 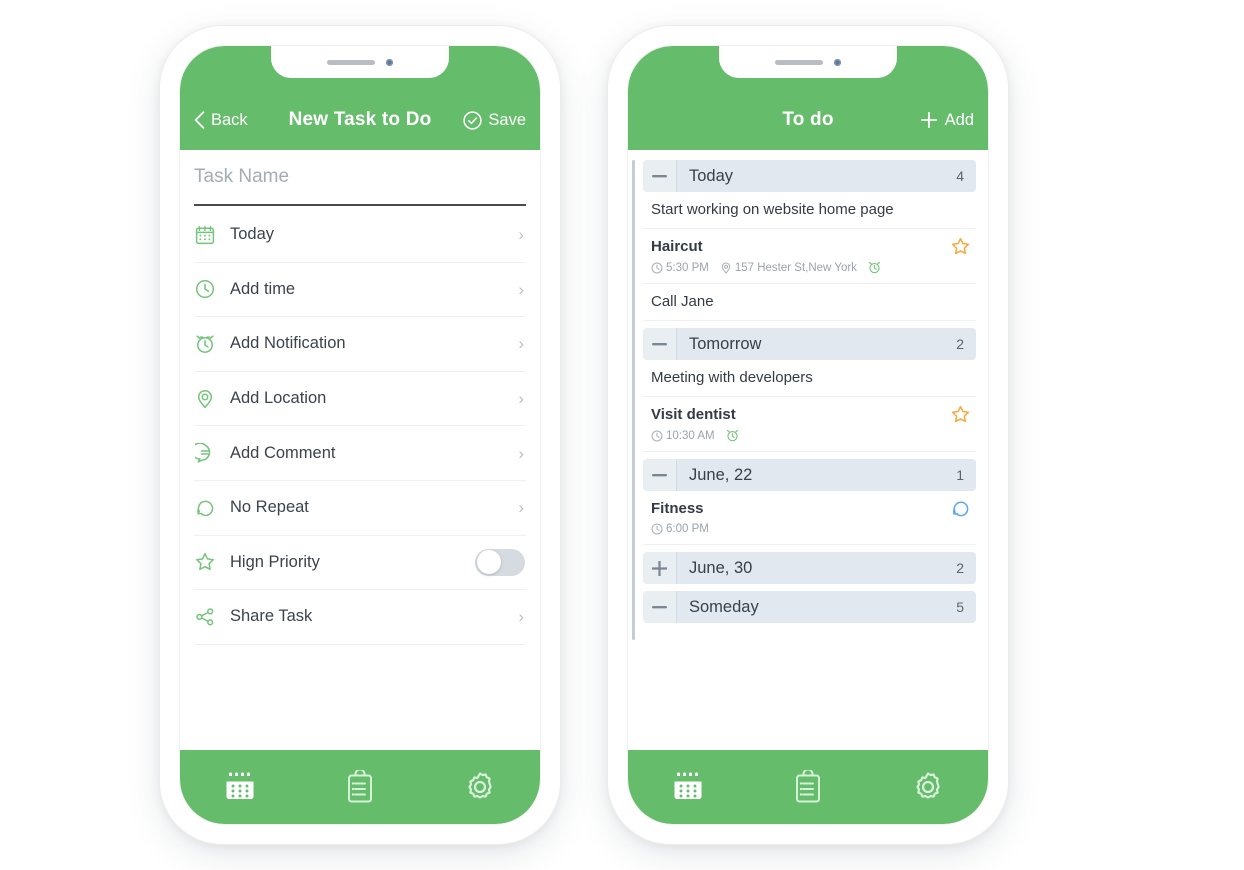 What do you see at coordinates (278, 398) in the screenshot?
I see `row-label: Add Location` at bounding box center [278, 398].